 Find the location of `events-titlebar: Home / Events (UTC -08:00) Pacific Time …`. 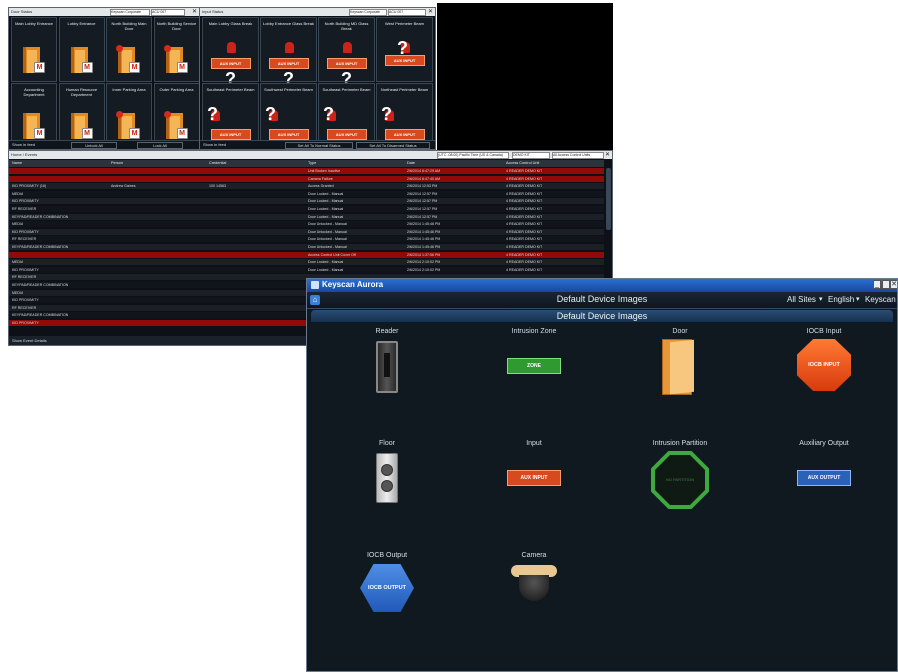

events-titlebar: Home / Events (UTC -08:00) Pacific Time … is located at coordinates (310, 155).